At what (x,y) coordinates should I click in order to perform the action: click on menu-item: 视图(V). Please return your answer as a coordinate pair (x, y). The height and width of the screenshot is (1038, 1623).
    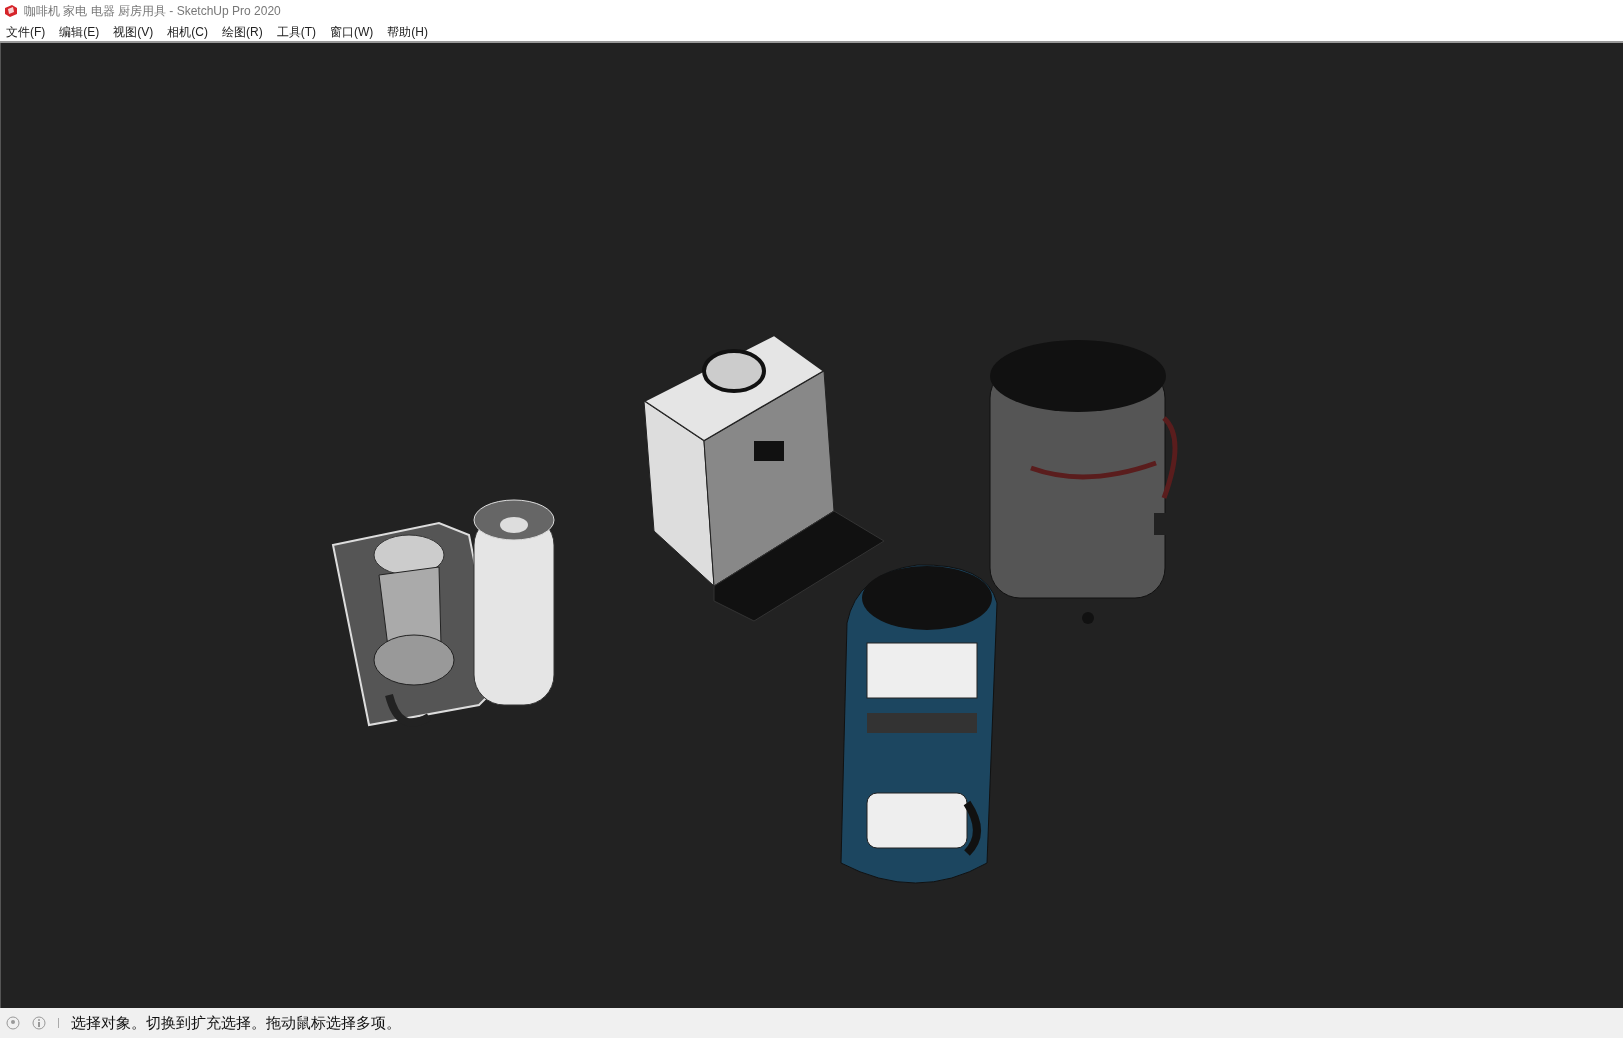
    Looking at the image, I should click on (133, 31).